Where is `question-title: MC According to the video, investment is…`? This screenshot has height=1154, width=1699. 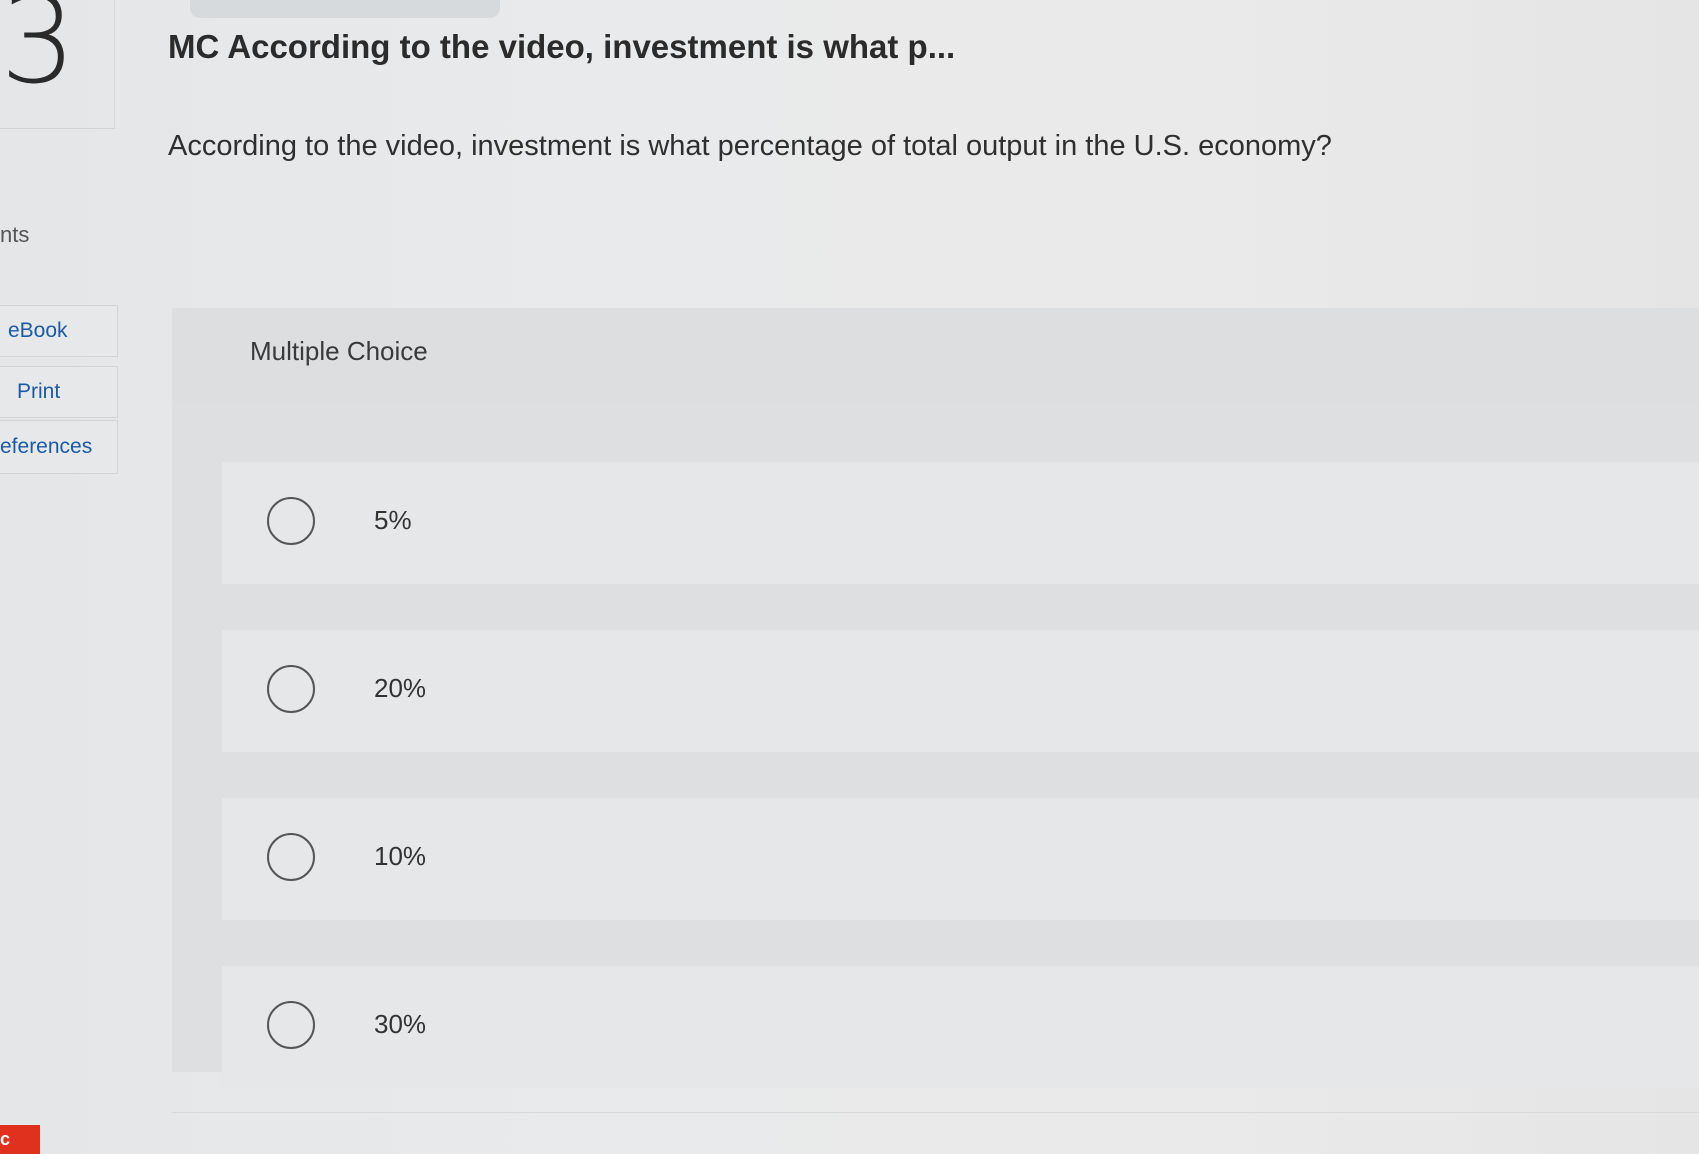 question-title: MC According to the video, investment is… is located at coordinates (562, 46).